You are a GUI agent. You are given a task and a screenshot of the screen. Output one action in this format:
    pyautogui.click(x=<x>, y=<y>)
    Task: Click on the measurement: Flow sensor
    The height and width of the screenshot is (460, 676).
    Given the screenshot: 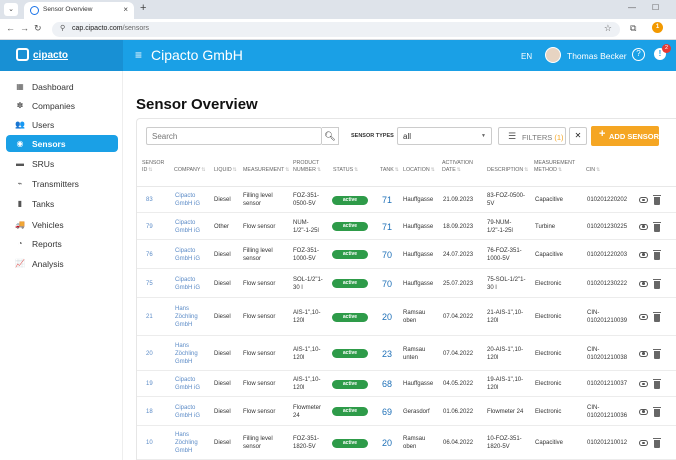 What is the action you would take?
    pyautogui.click(x=259, y=354)
    